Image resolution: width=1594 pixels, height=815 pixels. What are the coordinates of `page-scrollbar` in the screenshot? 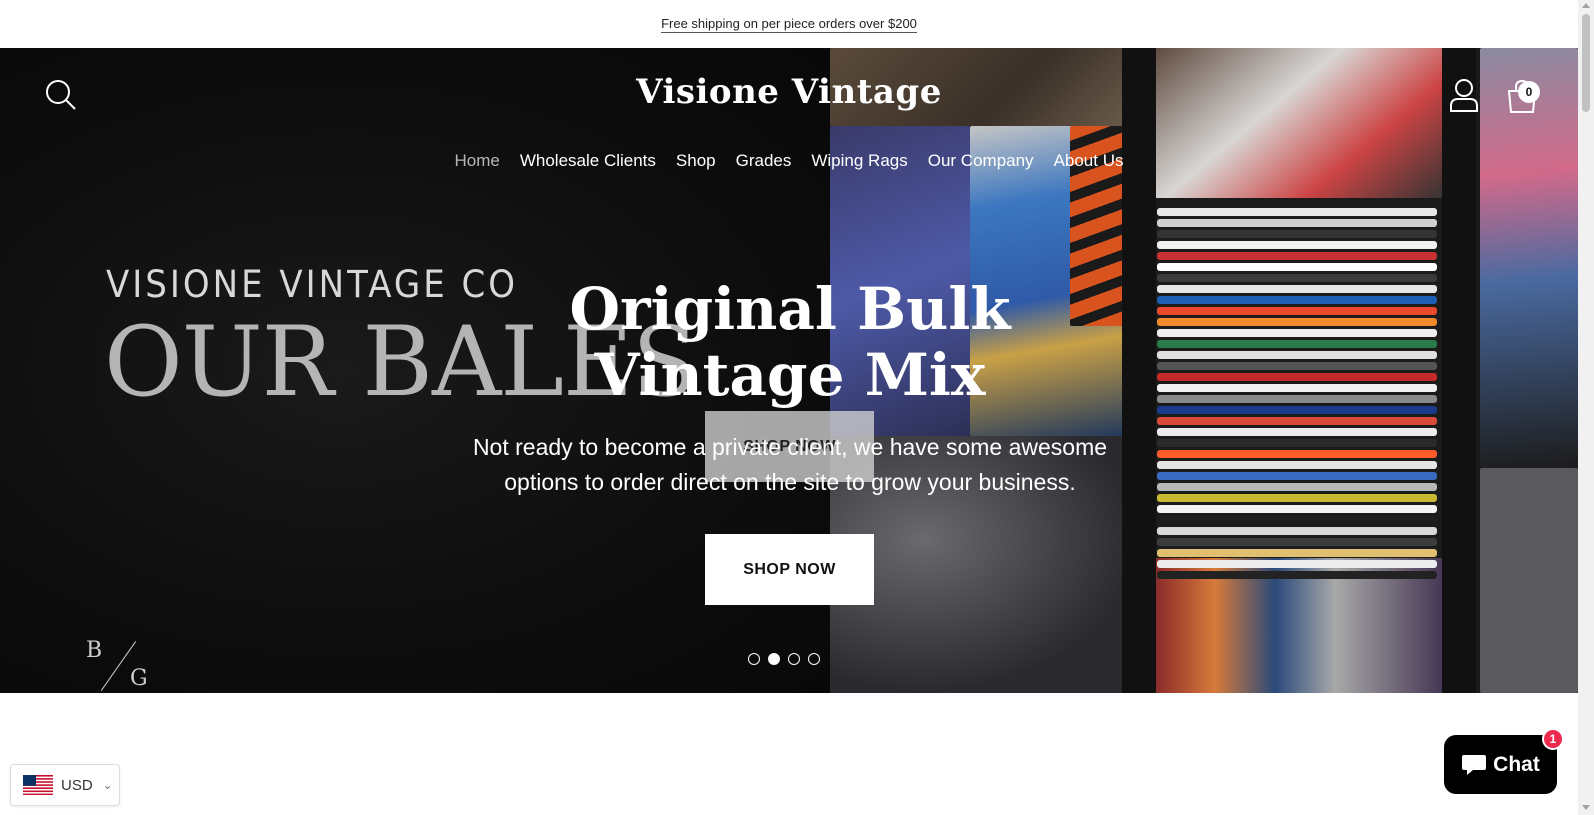 It's located at (1586, 407).